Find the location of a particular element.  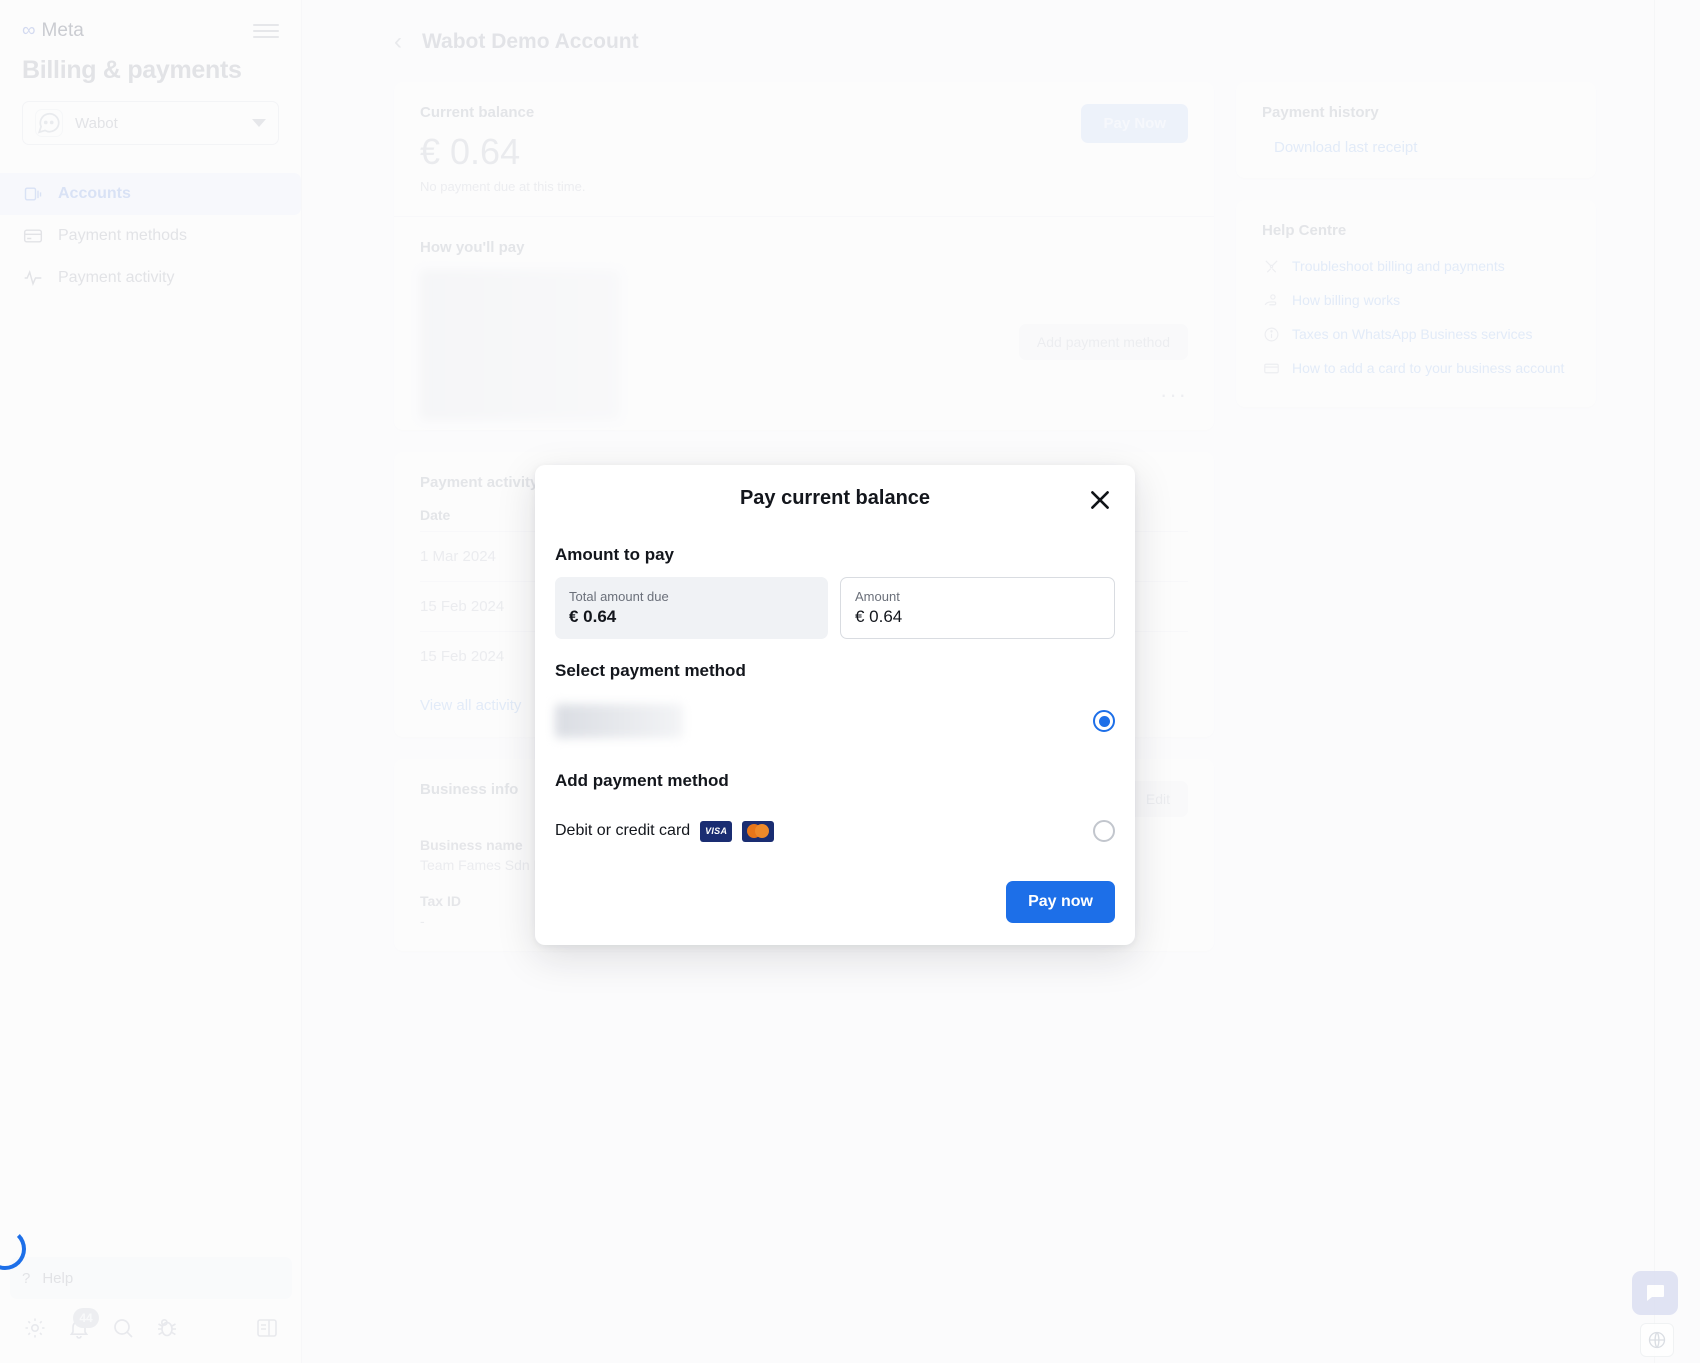

help-button: ? Help is located at coordinates (151, 1278).